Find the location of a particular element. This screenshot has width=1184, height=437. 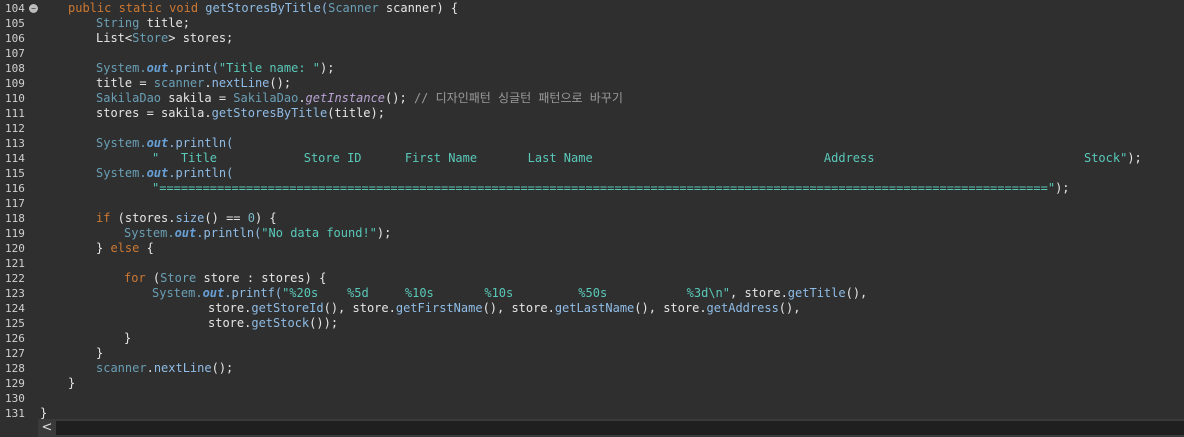

code-token: .print( is located at coordinates (193, 68).